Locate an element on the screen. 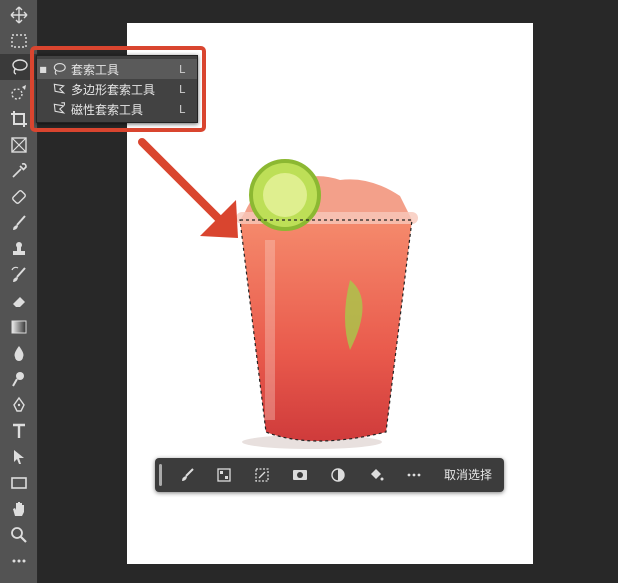 Image resolution: width=618 pixels, height=583 pixels. pen-tool is located at coordinates (18, 405).